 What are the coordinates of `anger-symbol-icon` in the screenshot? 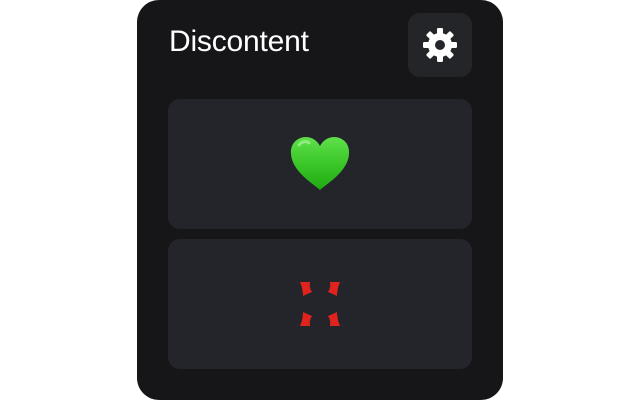 It's located at (320, 304).